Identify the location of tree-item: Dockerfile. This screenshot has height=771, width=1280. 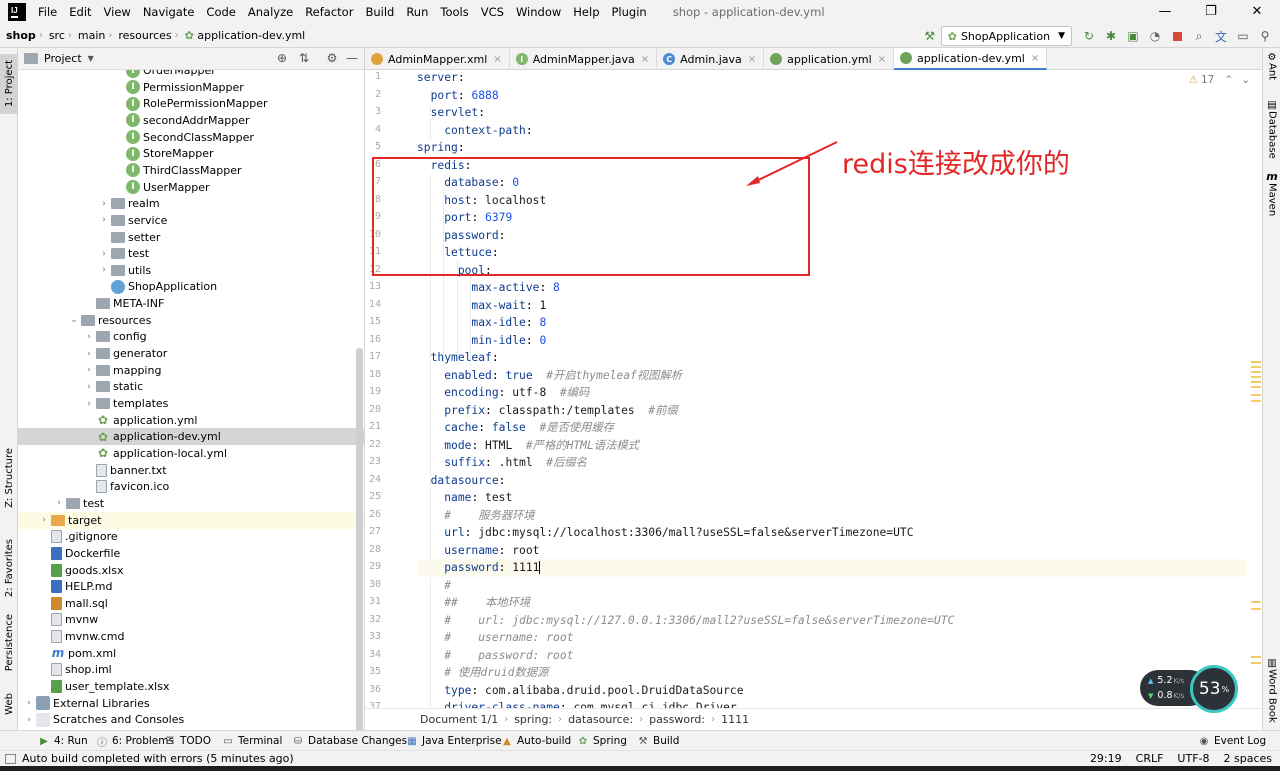
(191, 553).